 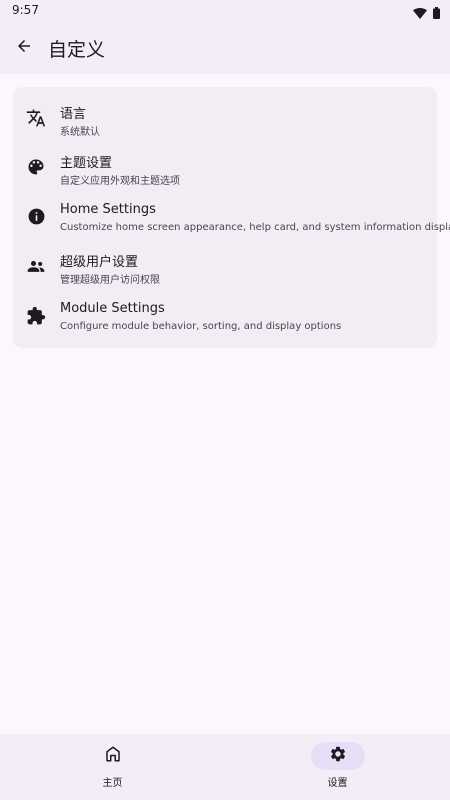 I want to click on setting-subtitle: 管理超级用户访问权限, so click(x=110, y=281).